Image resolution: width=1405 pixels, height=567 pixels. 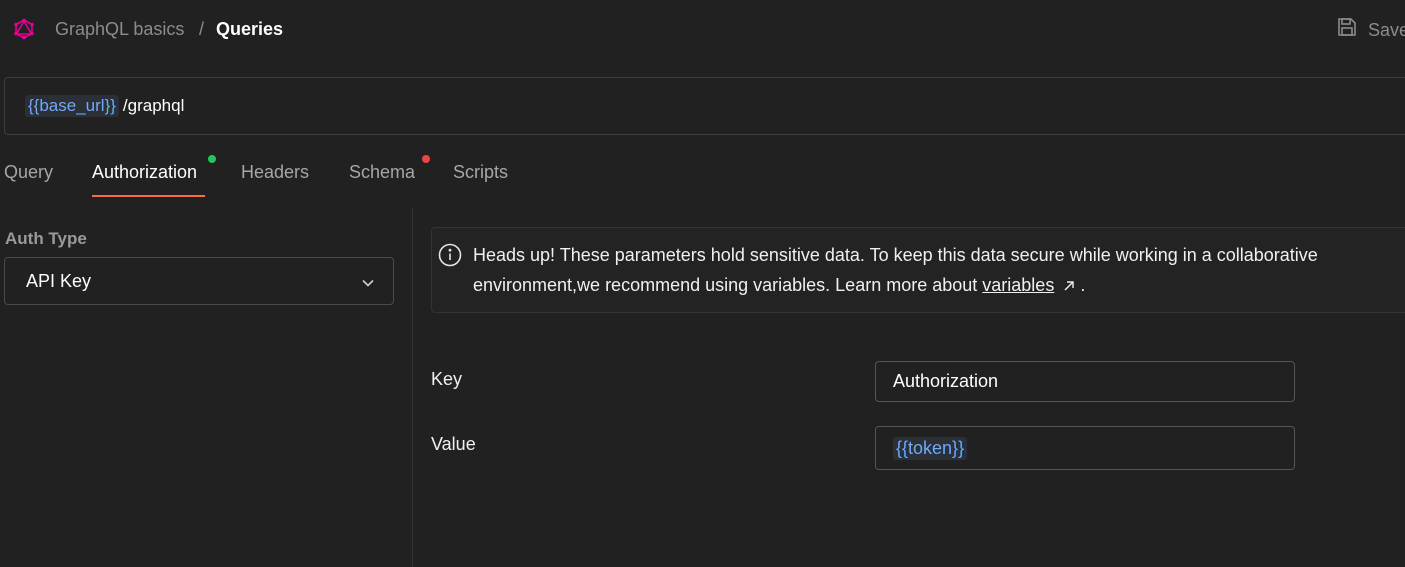 What do you see at coordinates (212, 159) in the screenshot?
I see `authorization-status-dot` at bounding box center [212, 159].